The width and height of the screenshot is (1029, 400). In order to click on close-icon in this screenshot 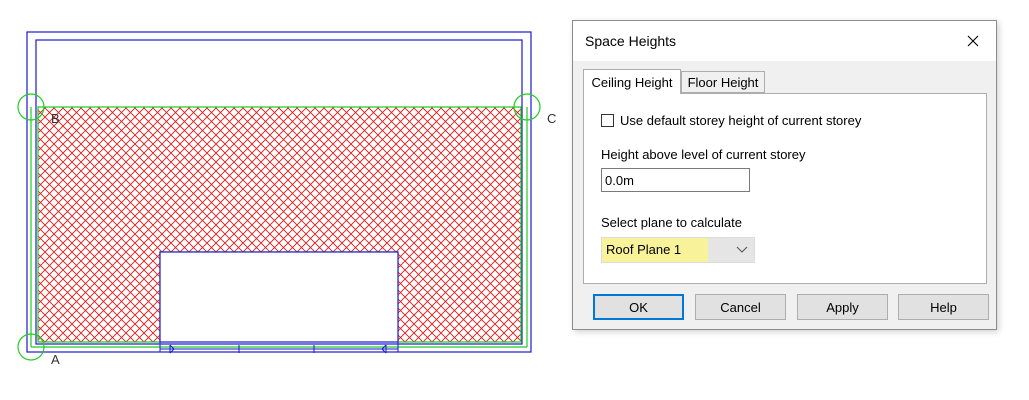, I will do `click(973, 41)`.